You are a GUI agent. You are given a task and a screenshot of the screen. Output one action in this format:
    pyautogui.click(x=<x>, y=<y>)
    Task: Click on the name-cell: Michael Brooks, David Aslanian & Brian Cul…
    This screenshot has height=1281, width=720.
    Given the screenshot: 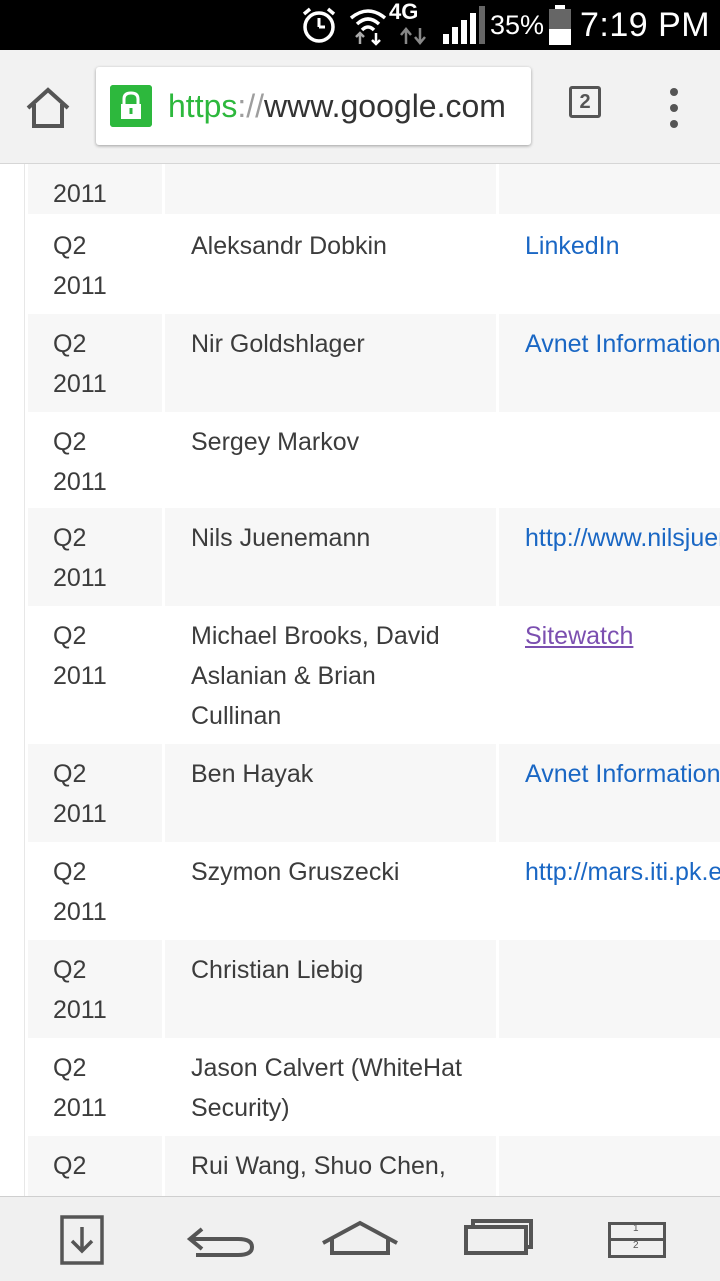 What is the action you would take?
    pyautogui.click(x=330, y=675)
    